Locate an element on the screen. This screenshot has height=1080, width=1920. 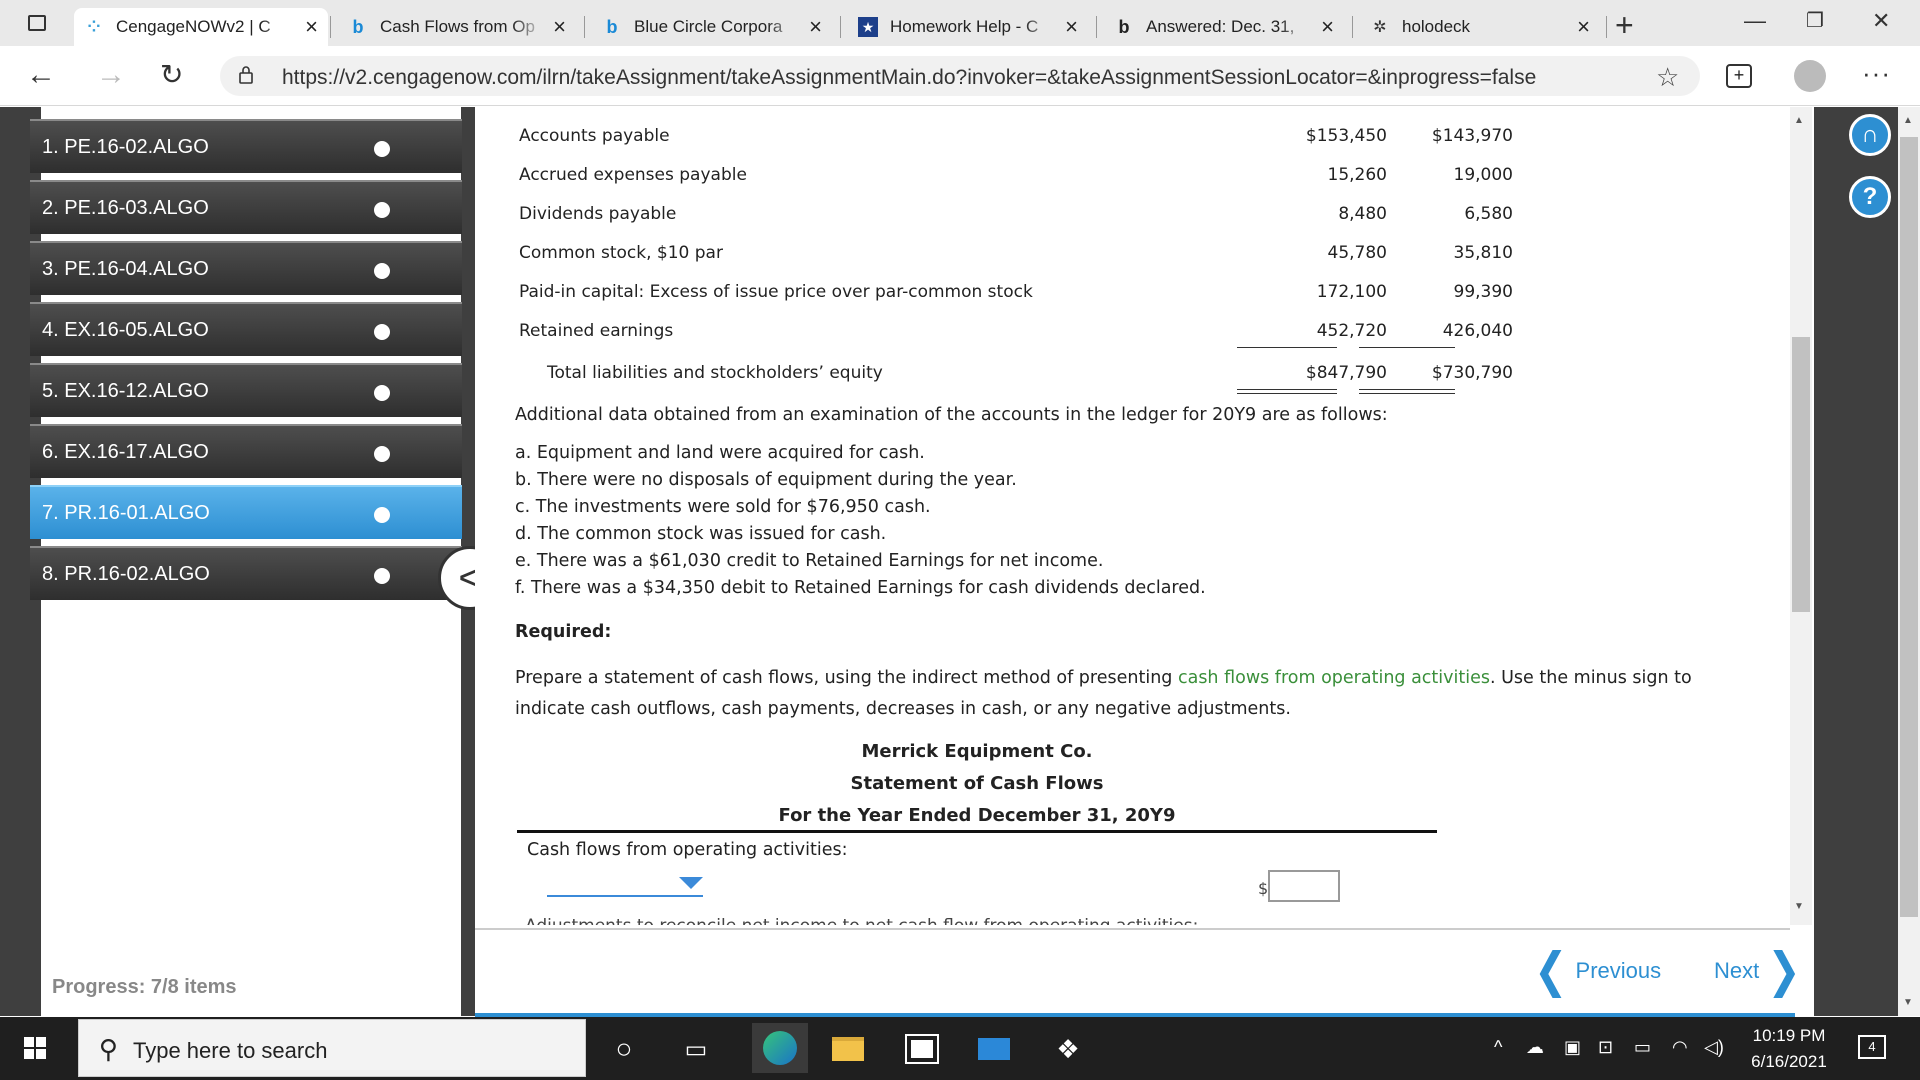
tab-cash-flows: b Cash Flows from Op × is located at coordinates (457, 27).